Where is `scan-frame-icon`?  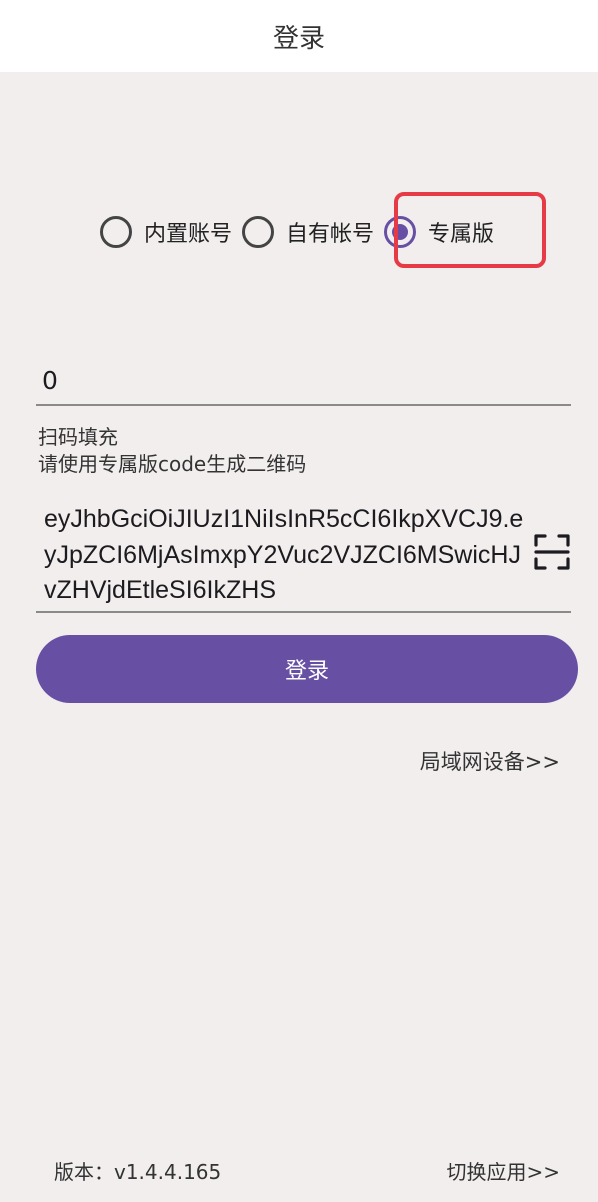
scan-frame-icon is located at coordinates (552, 552).